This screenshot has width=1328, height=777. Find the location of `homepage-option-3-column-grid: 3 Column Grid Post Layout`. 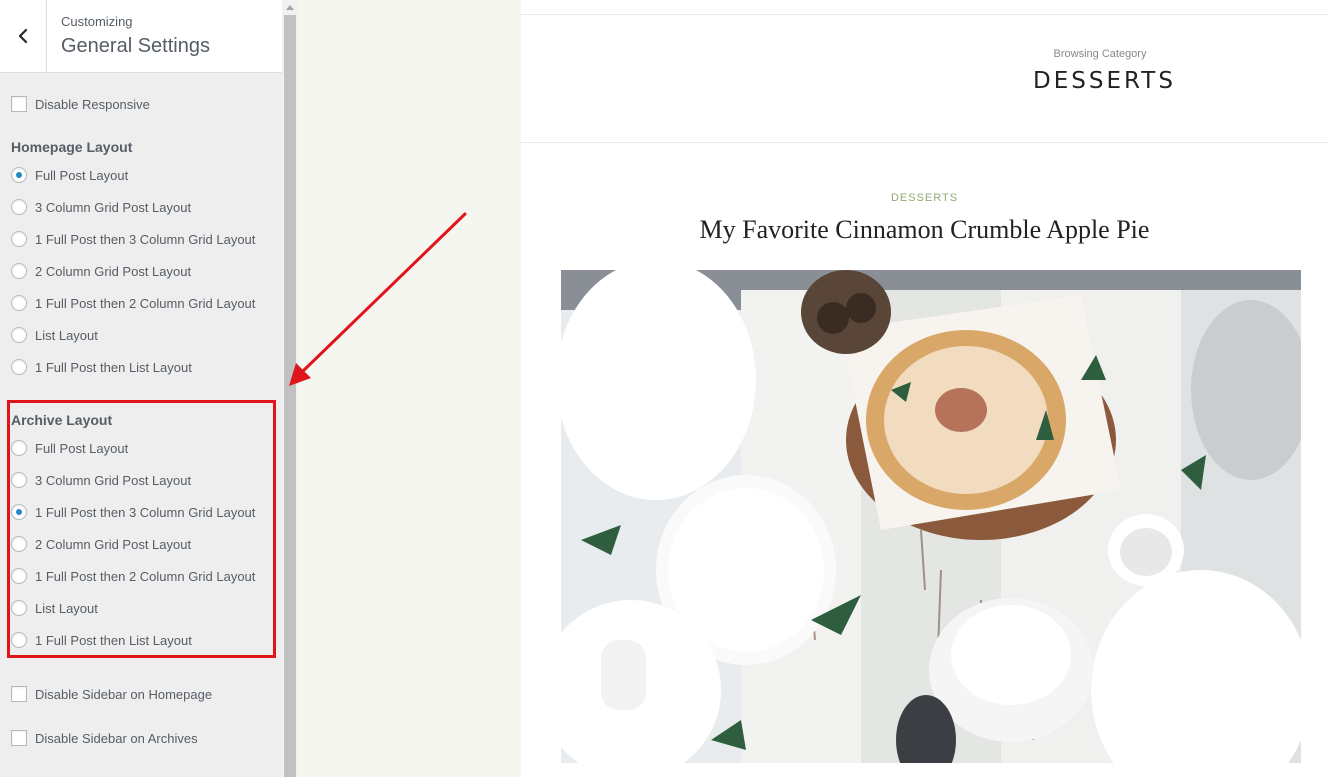

homepage-option-3-column-grid: 3 Column Grid Post Layout is located at coordinates (101, 207).